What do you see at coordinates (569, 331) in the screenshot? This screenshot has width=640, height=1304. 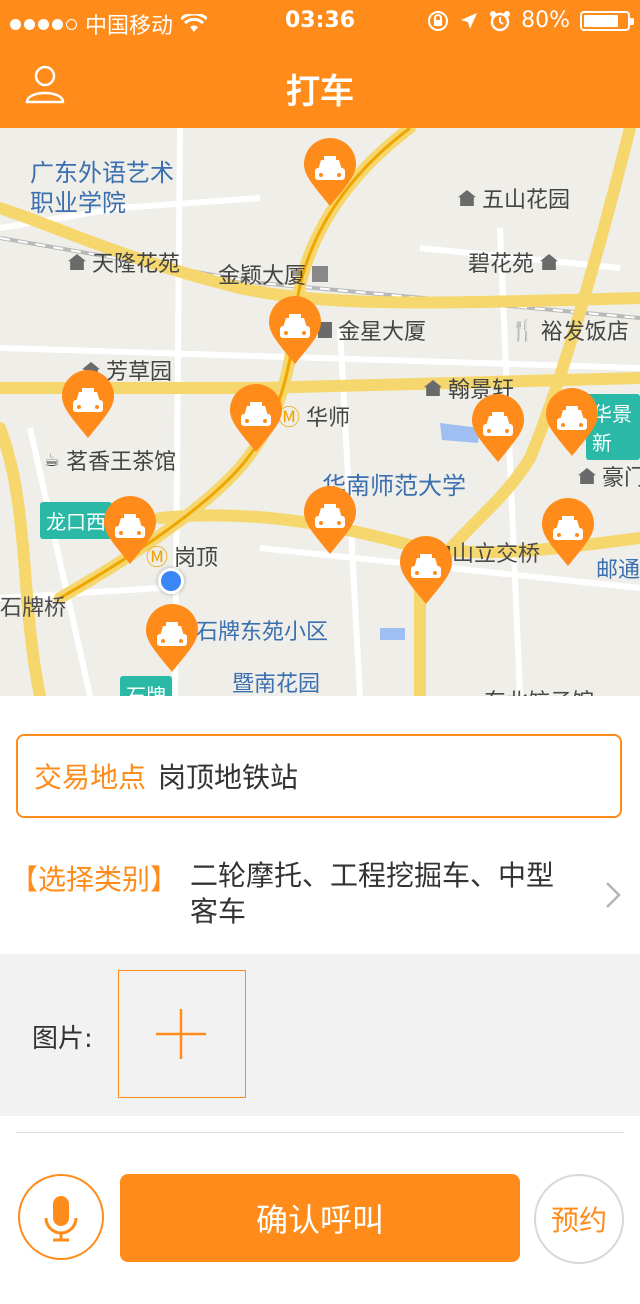 I see `map-poi-yufa: 🍴 裕发饭店` at bounding box center [569, 331].